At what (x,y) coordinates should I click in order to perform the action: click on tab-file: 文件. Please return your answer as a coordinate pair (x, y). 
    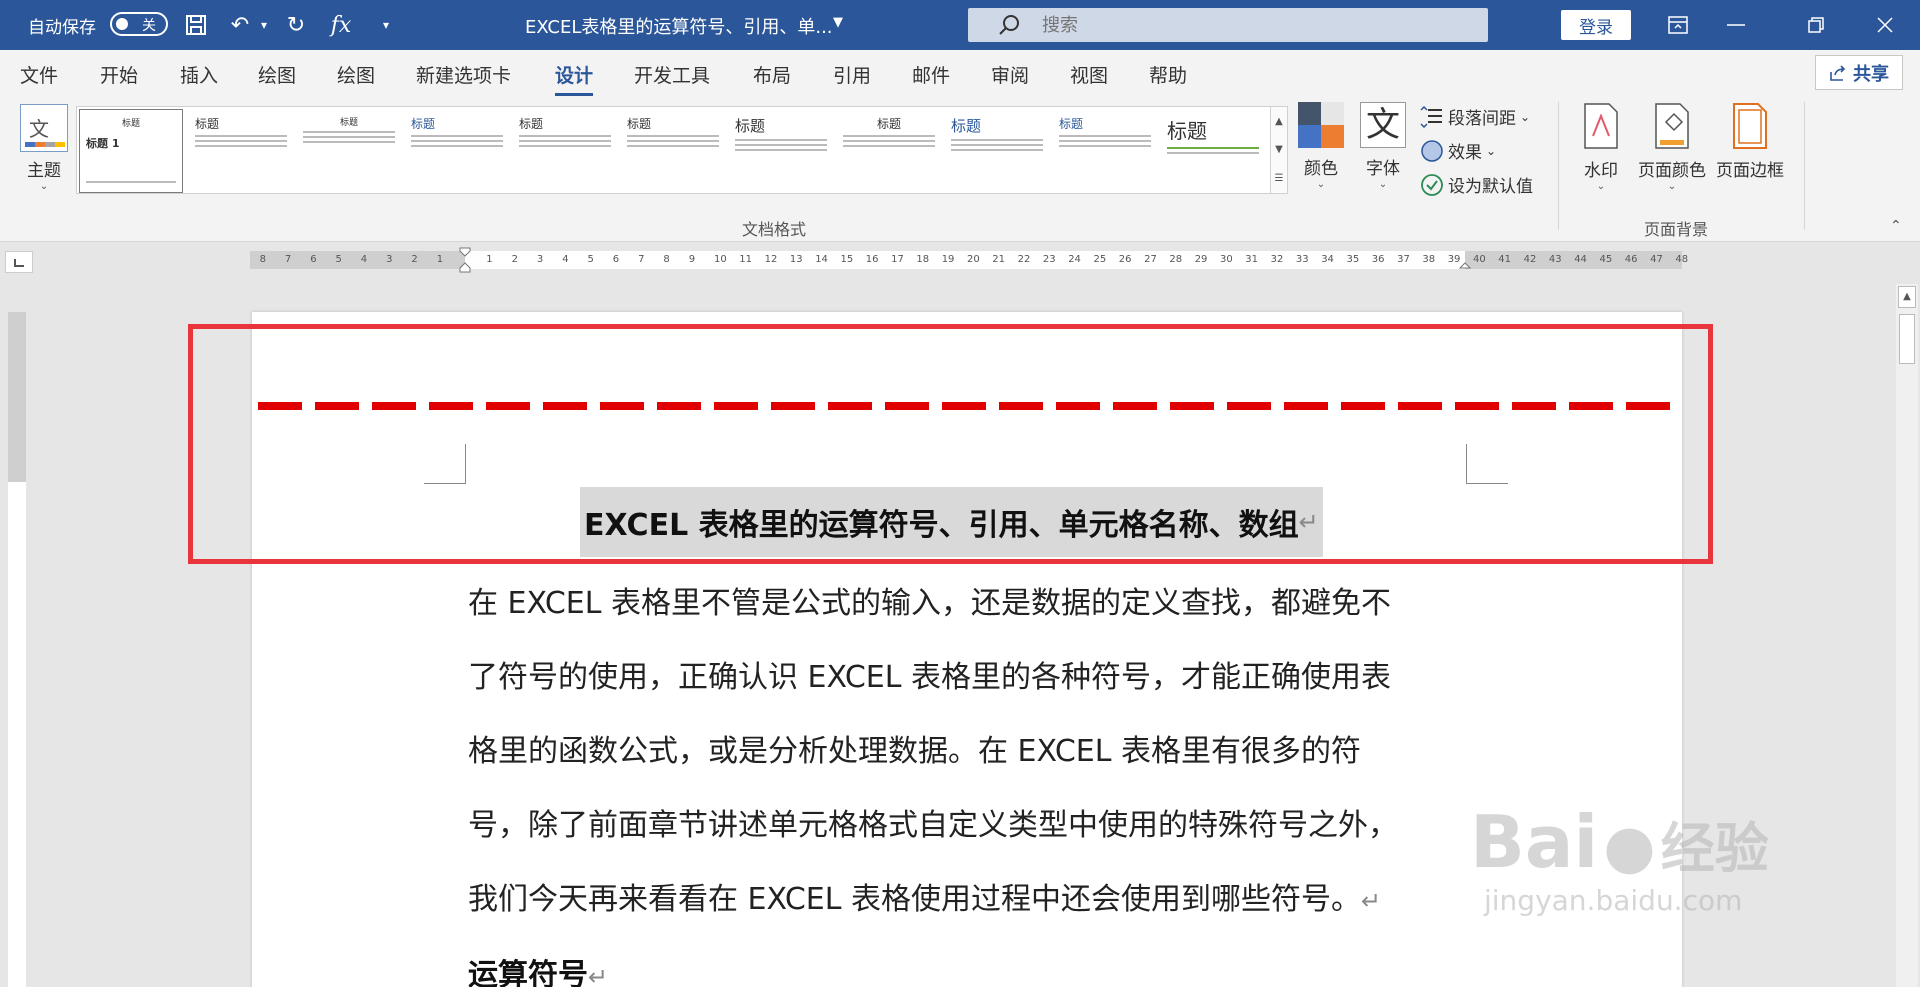
    Looking at the image, I should click on (39, 74).